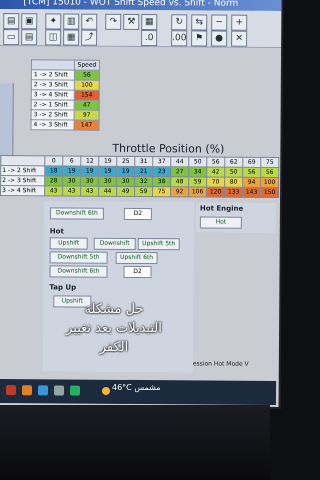  I want to click on compare-icon: ⇆, so click(199, 22).